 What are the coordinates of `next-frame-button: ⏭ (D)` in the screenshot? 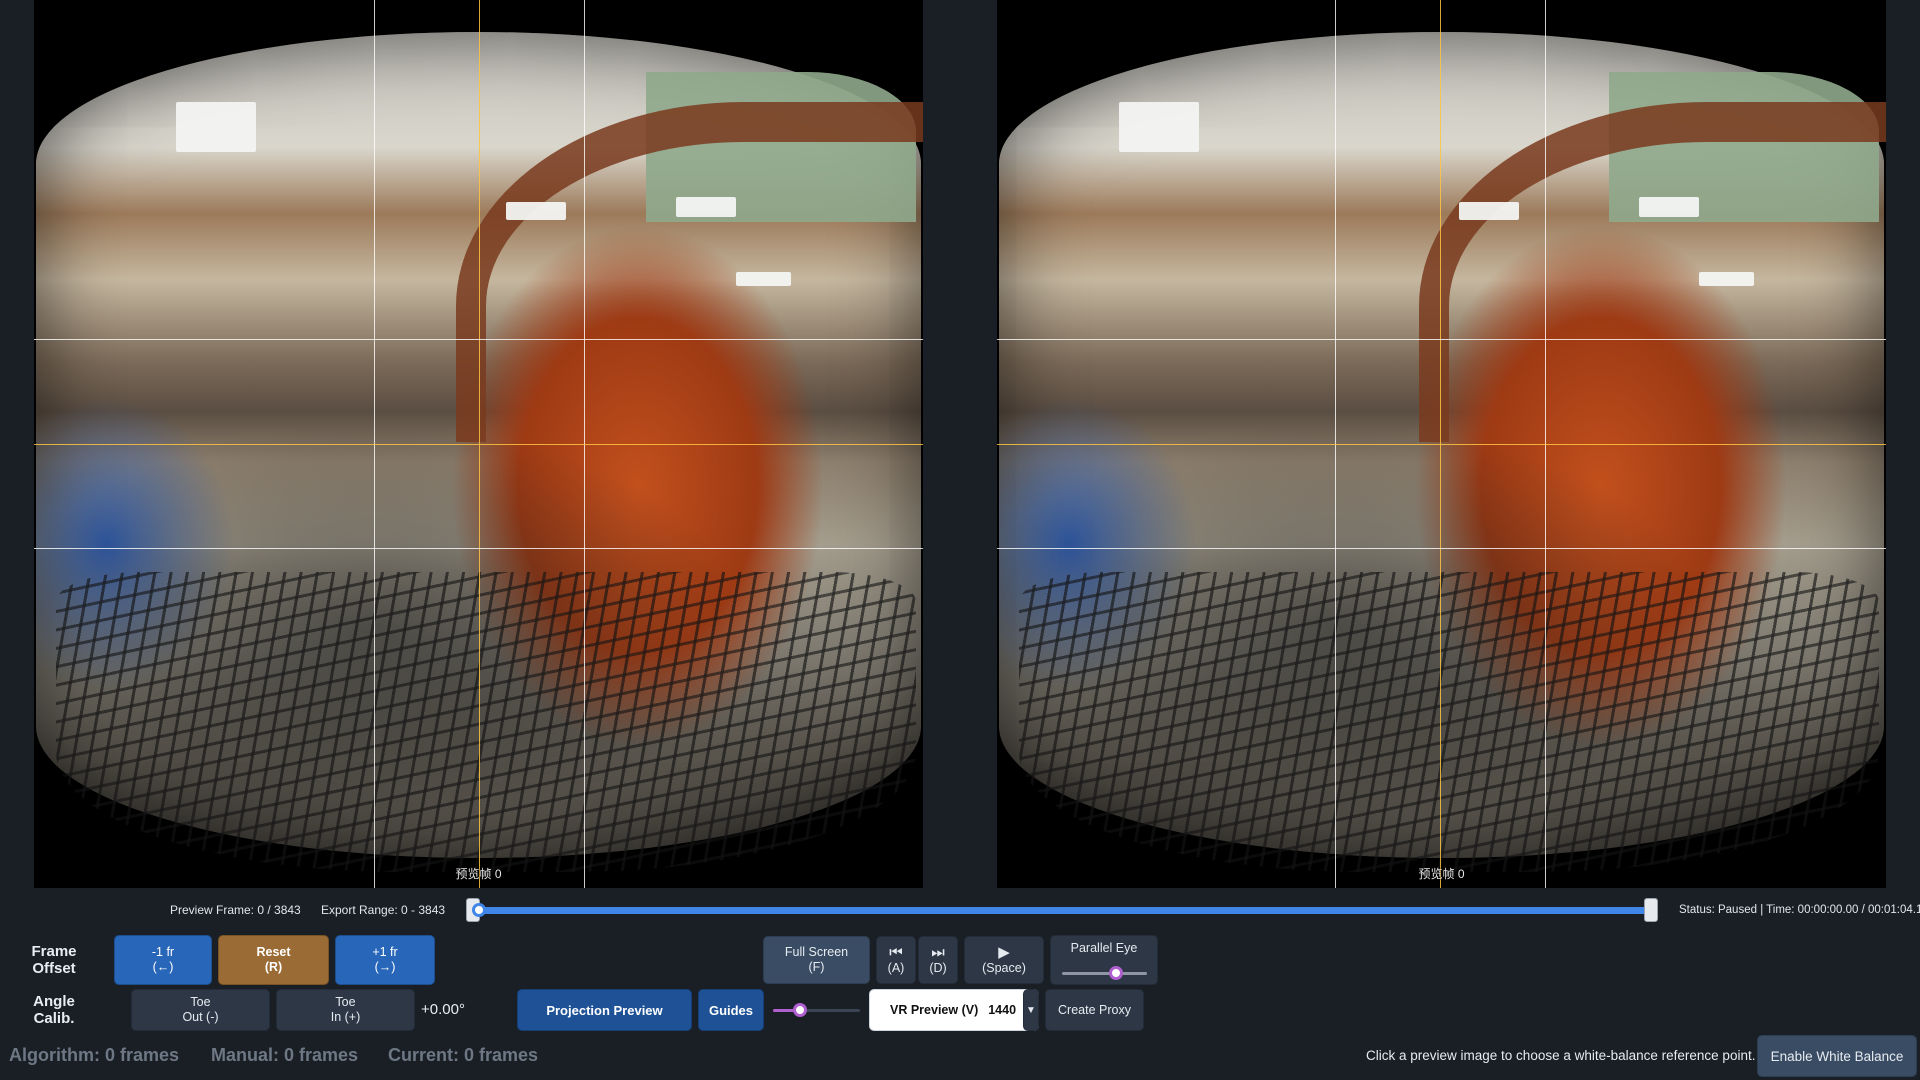 It's located at (938, 960).